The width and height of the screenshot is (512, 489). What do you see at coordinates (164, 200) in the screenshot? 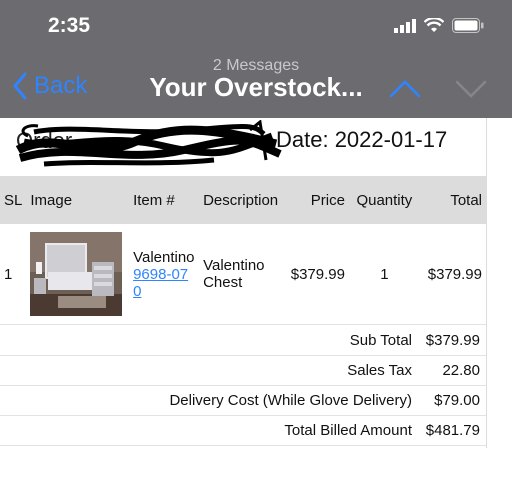
I see `column-header-item-number: Item #` at bounding box center [164, 200].